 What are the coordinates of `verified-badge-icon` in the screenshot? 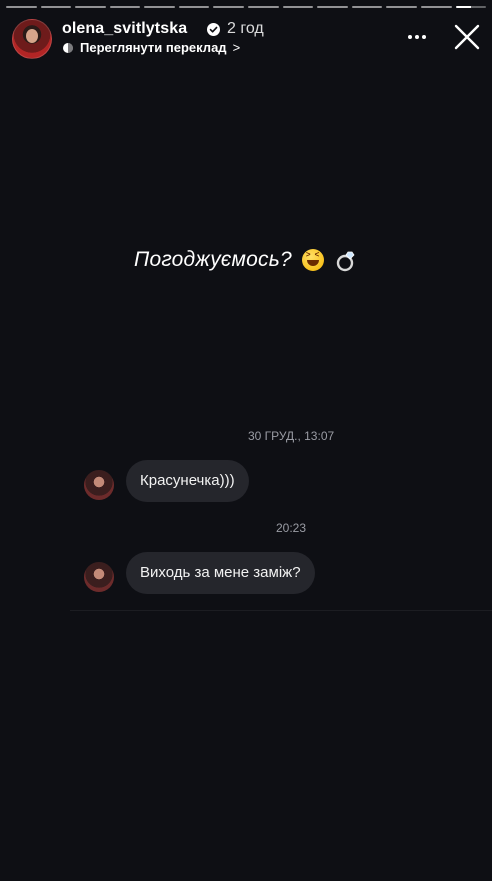 It's located at (213, 29).